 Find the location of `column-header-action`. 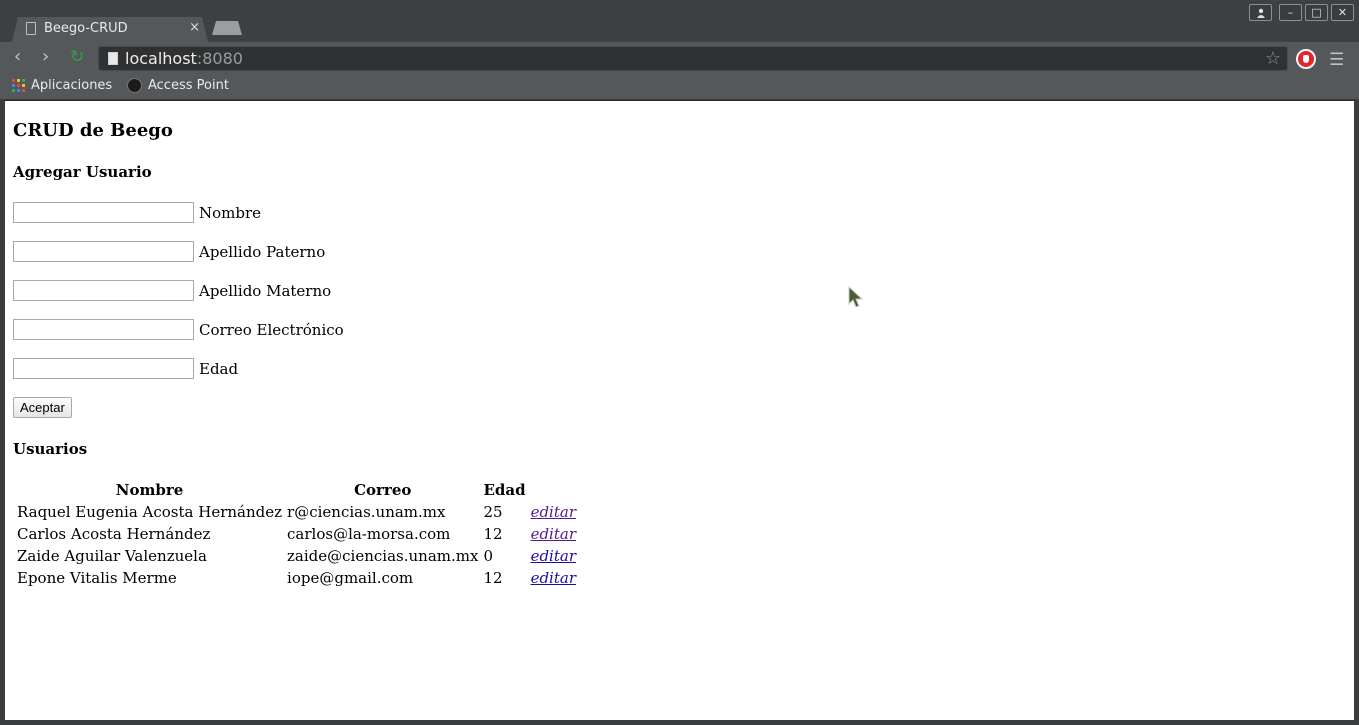

column-header-action is located at coordinates (553, 490).